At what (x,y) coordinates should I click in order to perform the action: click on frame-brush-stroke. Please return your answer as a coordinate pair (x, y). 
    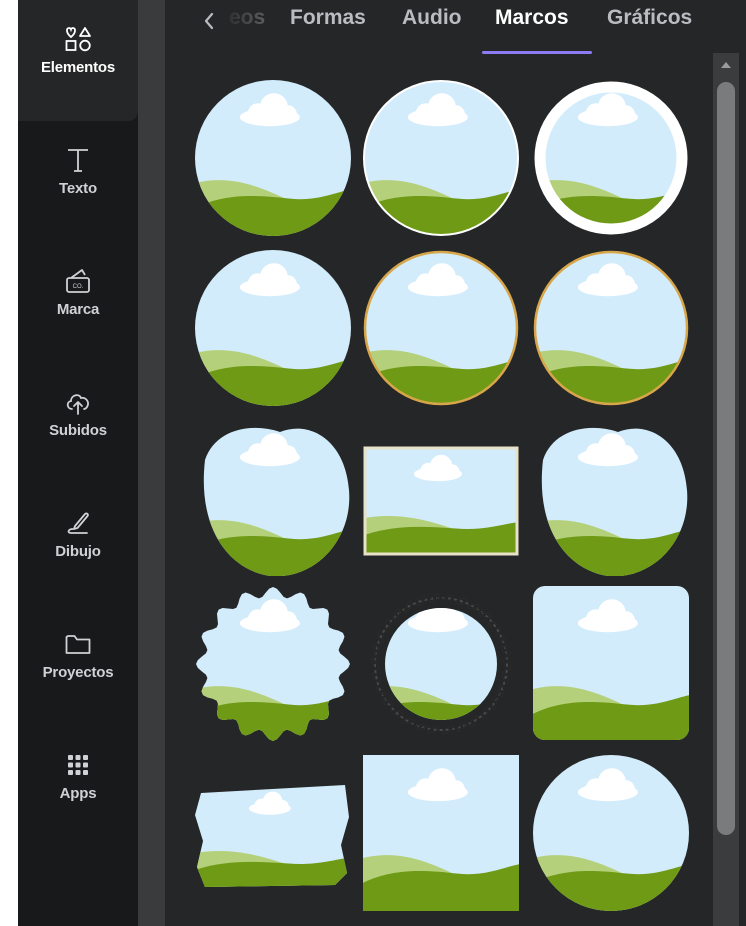
    Looking at the image, I should click on (273, 833).